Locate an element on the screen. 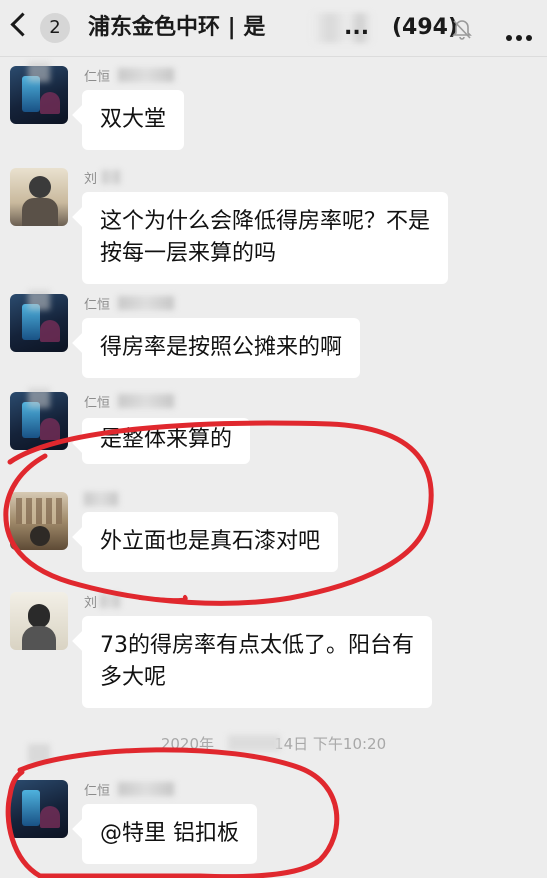  chat-header: 2 浦东金色中环 | 是 ... (494) is located at coordinates (273, 28).